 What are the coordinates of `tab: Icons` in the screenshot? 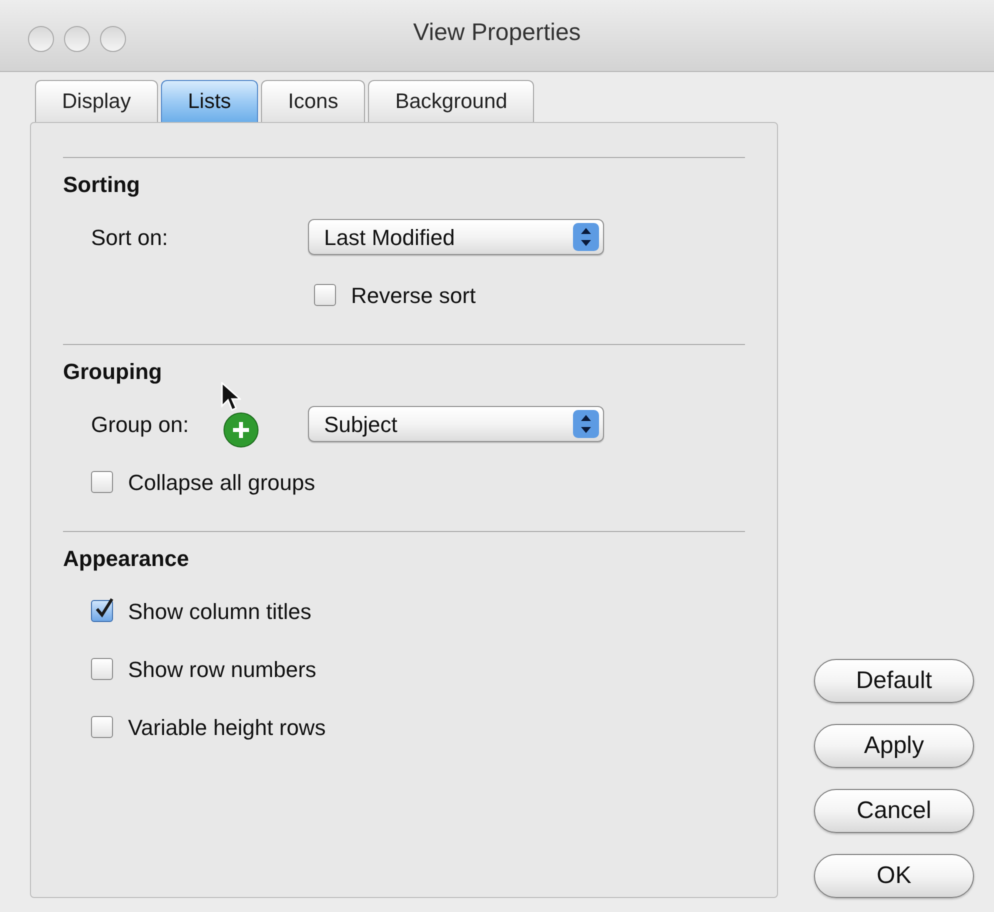 It's located at (313, 101).